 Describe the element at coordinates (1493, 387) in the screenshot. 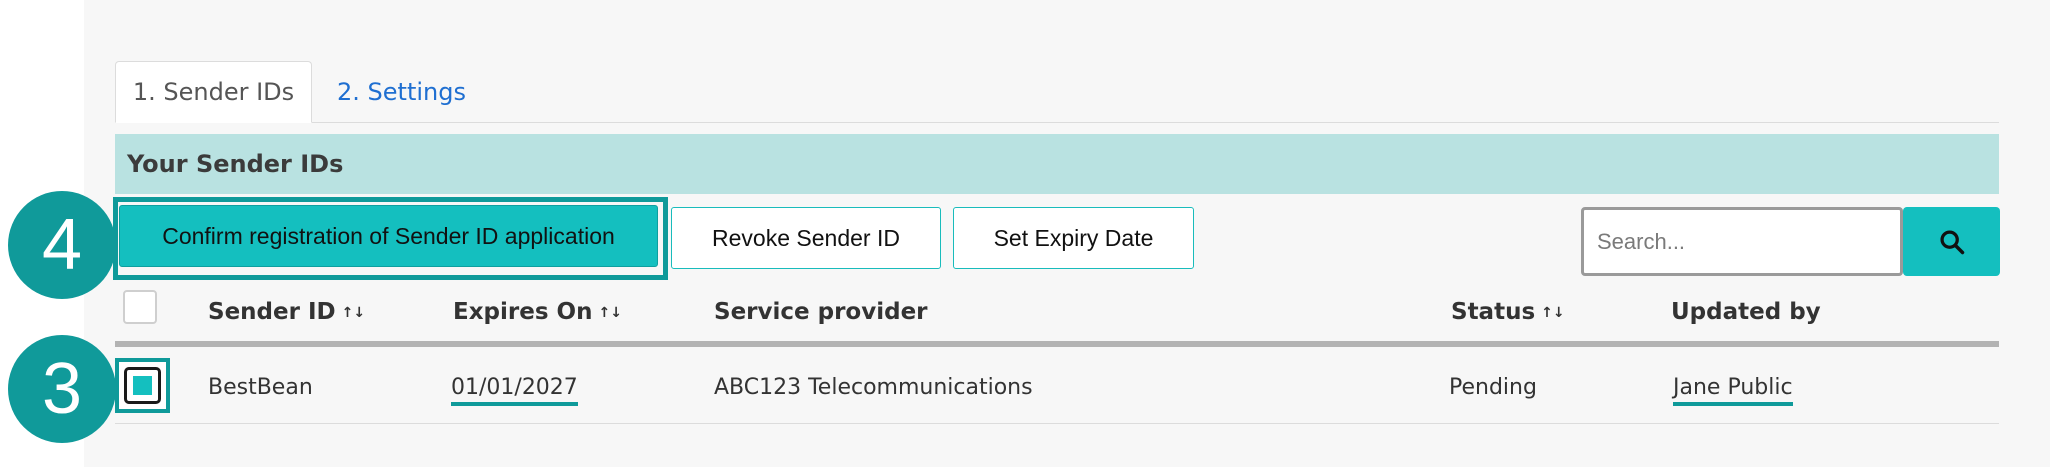

I see `status-cell: Pending` at that location.